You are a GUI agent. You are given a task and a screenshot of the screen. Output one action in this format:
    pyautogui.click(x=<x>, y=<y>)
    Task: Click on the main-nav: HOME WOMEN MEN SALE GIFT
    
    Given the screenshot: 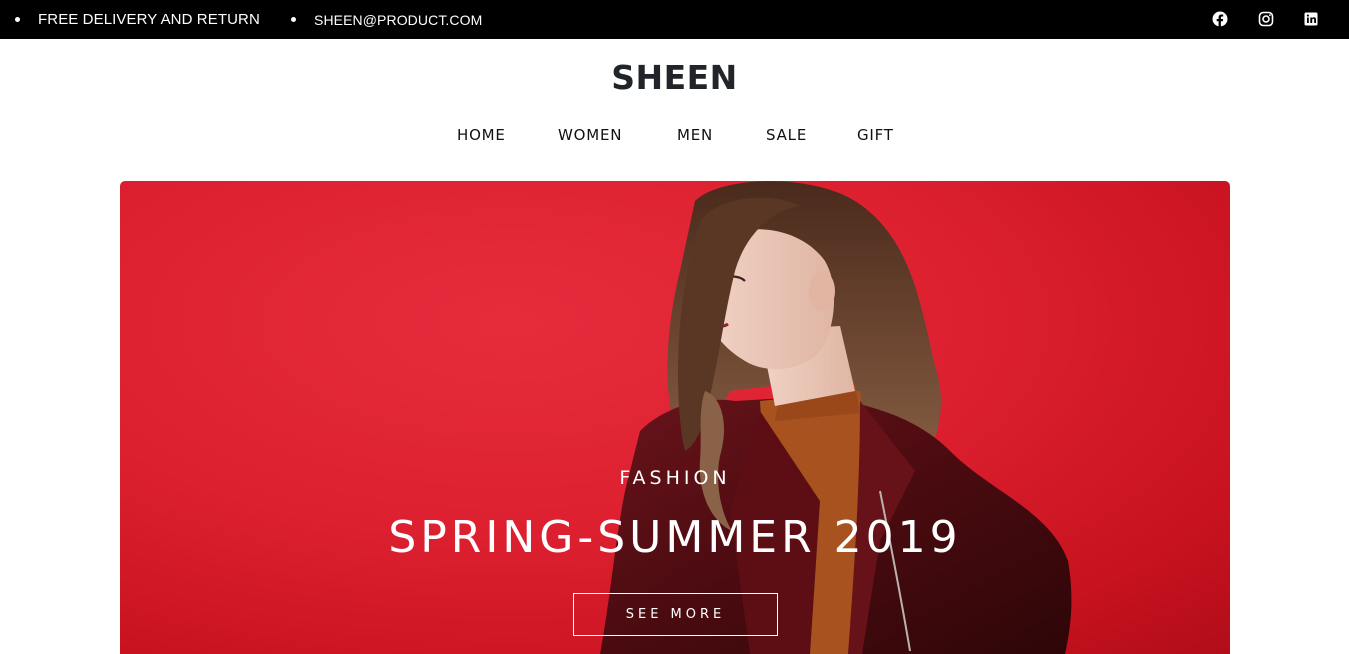 What is the action you would take?
    pyautogui.click(x=674, y=137)
    